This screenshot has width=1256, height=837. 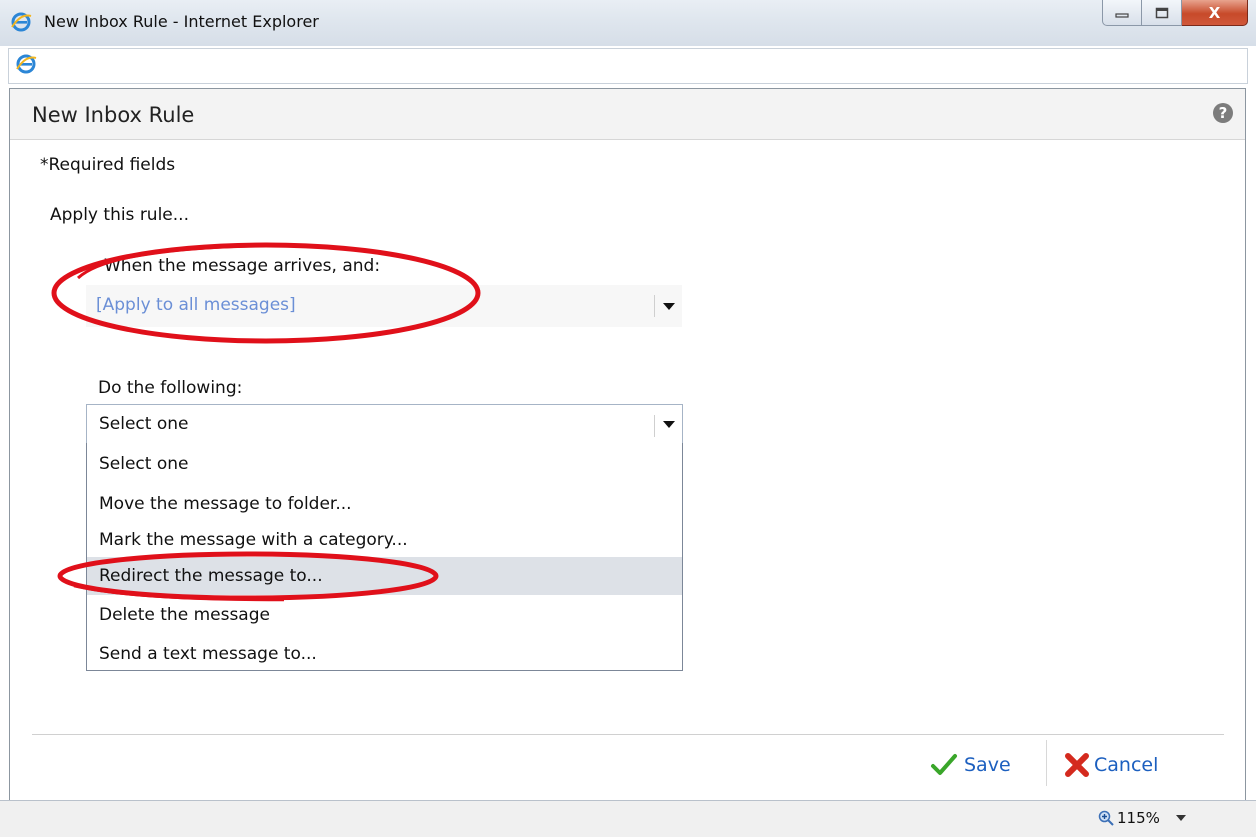 I want to click on button-separator, so click(x=1046, y=763).